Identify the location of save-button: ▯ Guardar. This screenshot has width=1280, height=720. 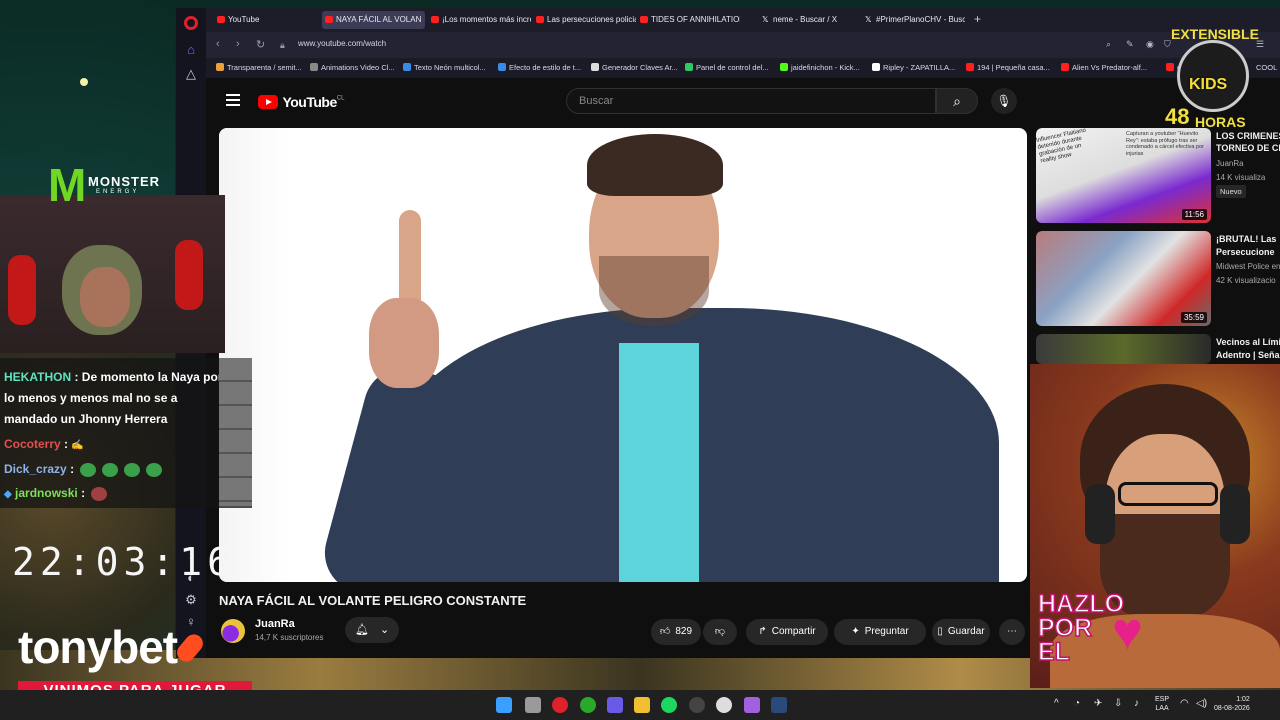
(961, 632).